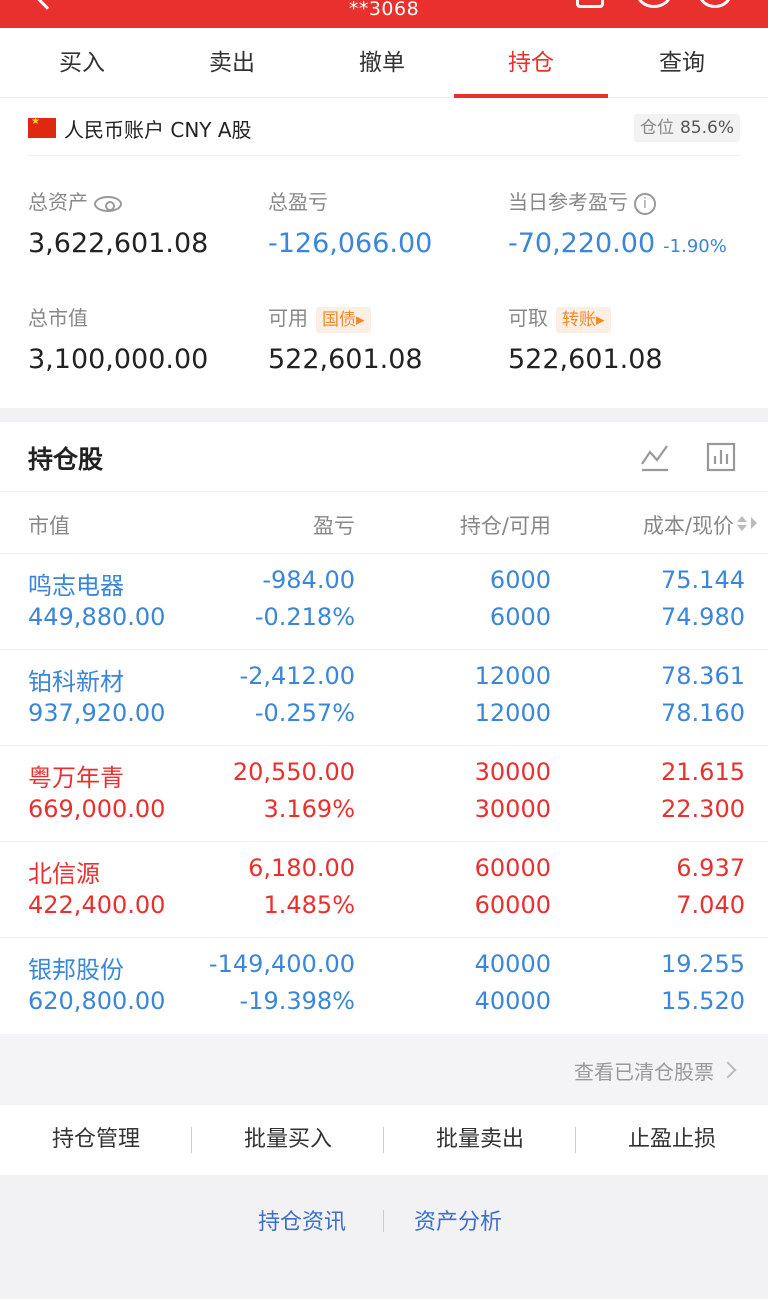 This screenshot has width=768, height=1299. Describe the element at coordinates (672, 1140) in the screenshot. I see `stop-profit-loss-button: 止盈止损` at that location.